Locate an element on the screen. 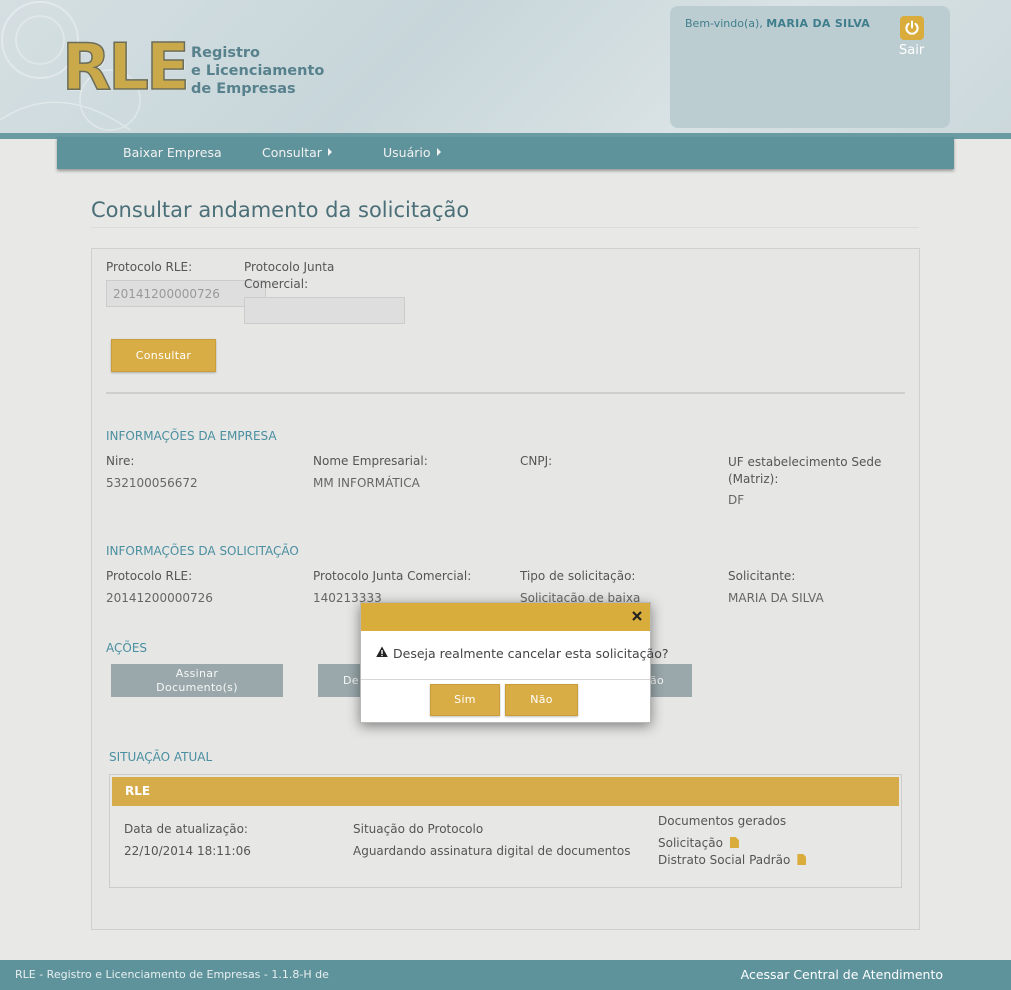 The width and height of the screenshot is (1011, 990). document-name: Solicitação is located at coordinates (690, 843).